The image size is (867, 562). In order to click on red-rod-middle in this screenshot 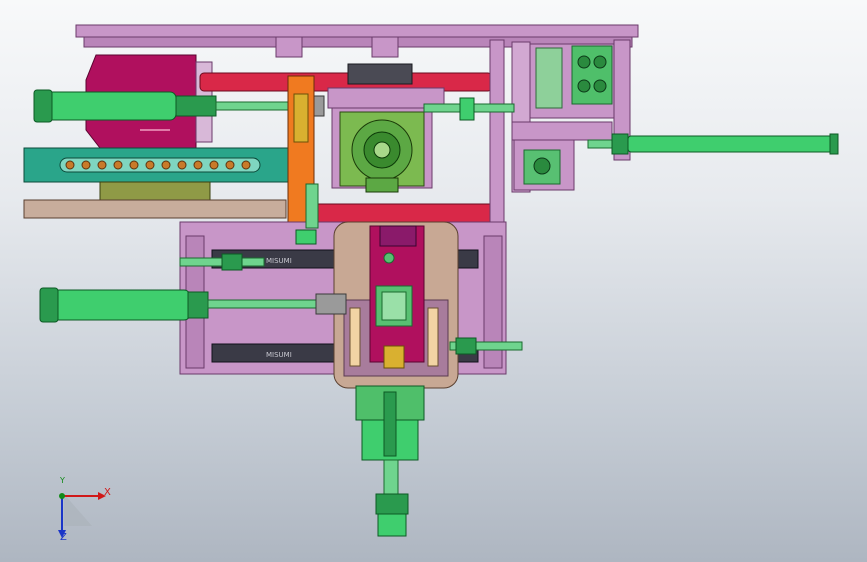, I will do `click(394, 213)`.